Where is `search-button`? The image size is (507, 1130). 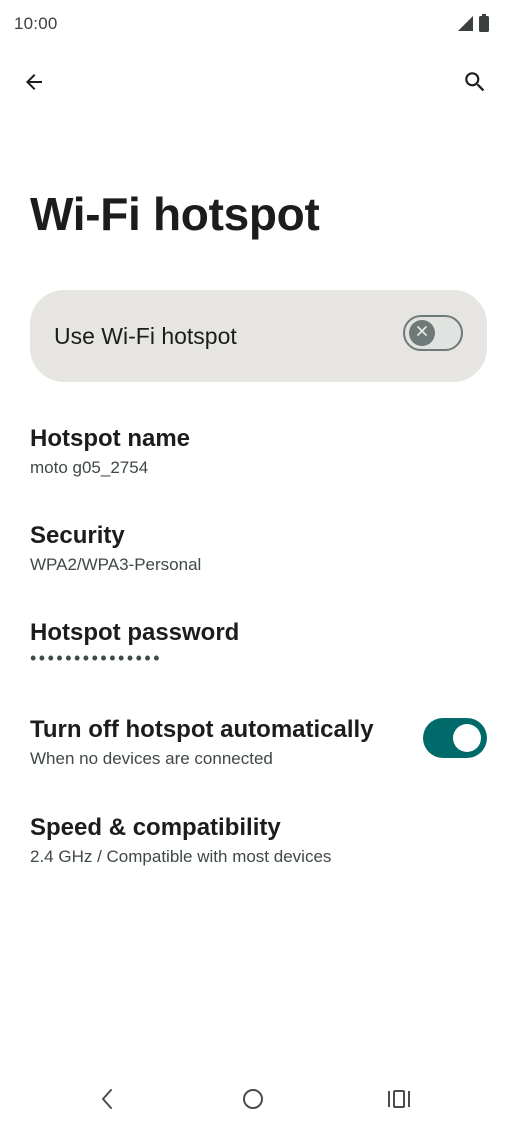 search-button is located at coordinates (475, 84).